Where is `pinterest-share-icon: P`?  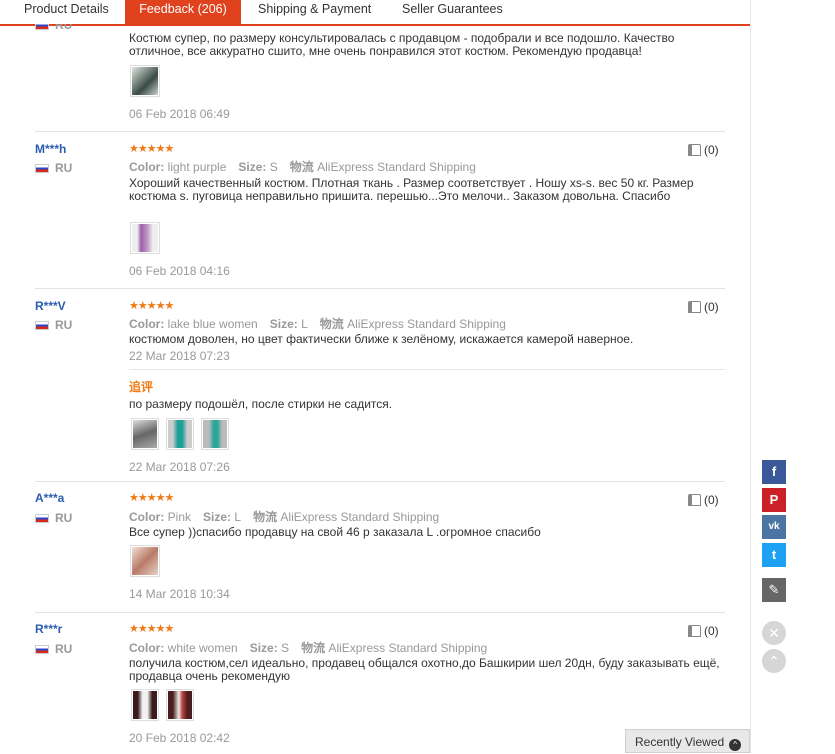 pinterest-share-icon: P is located at coordinates (774, 500).